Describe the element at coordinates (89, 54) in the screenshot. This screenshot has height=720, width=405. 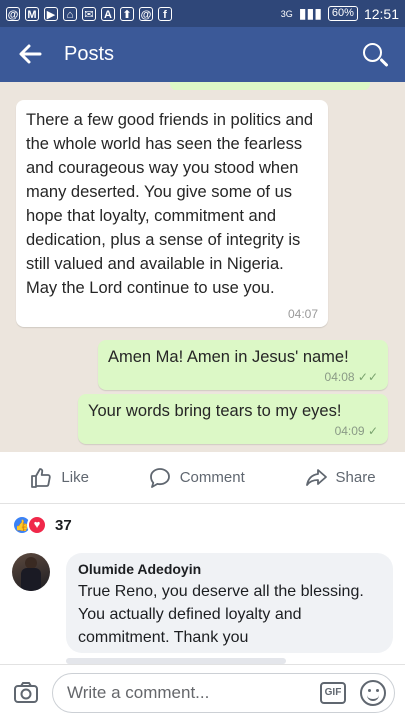
I see `page-title: Posts` at that location.